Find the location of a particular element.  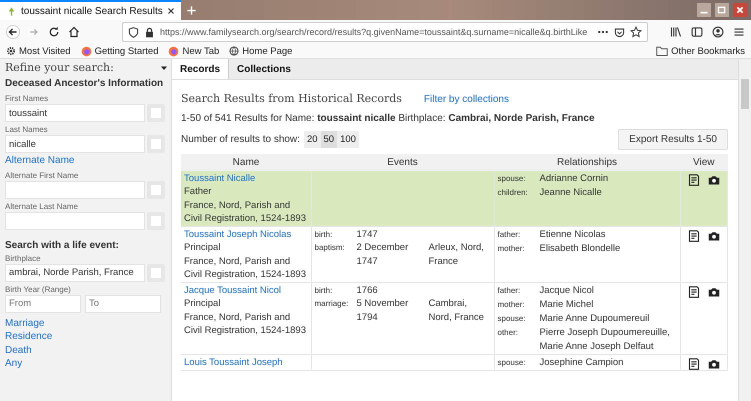

sidebar-icon is located at coordinates (697, 32).